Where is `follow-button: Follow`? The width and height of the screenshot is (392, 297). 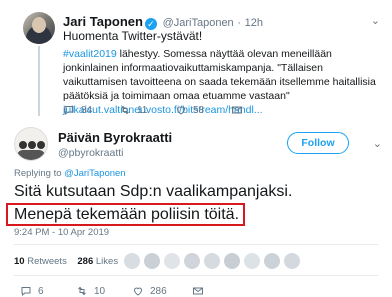
follow-button: Follow is located at coordinates (318, 143).